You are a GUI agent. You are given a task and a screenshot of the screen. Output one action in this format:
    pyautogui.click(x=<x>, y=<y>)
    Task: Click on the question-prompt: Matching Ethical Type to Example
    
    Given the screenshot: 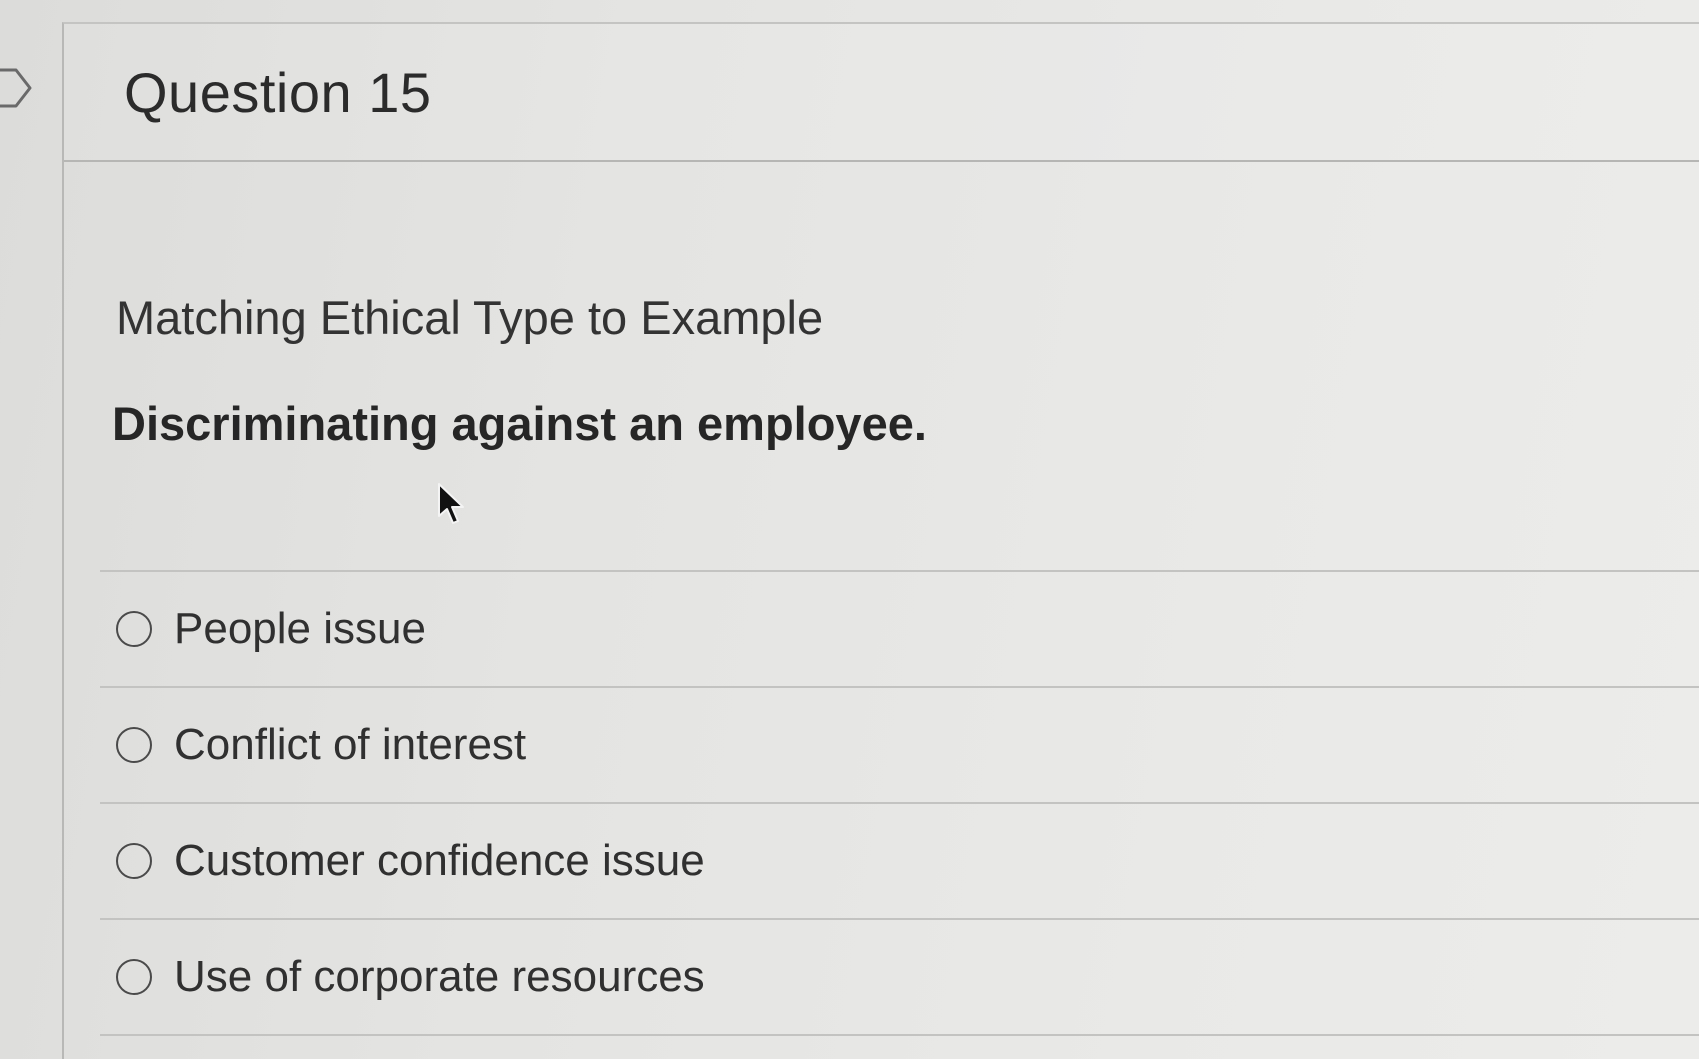 What is the action you would take?
    pyautogui.click(x=470, y=317)
    